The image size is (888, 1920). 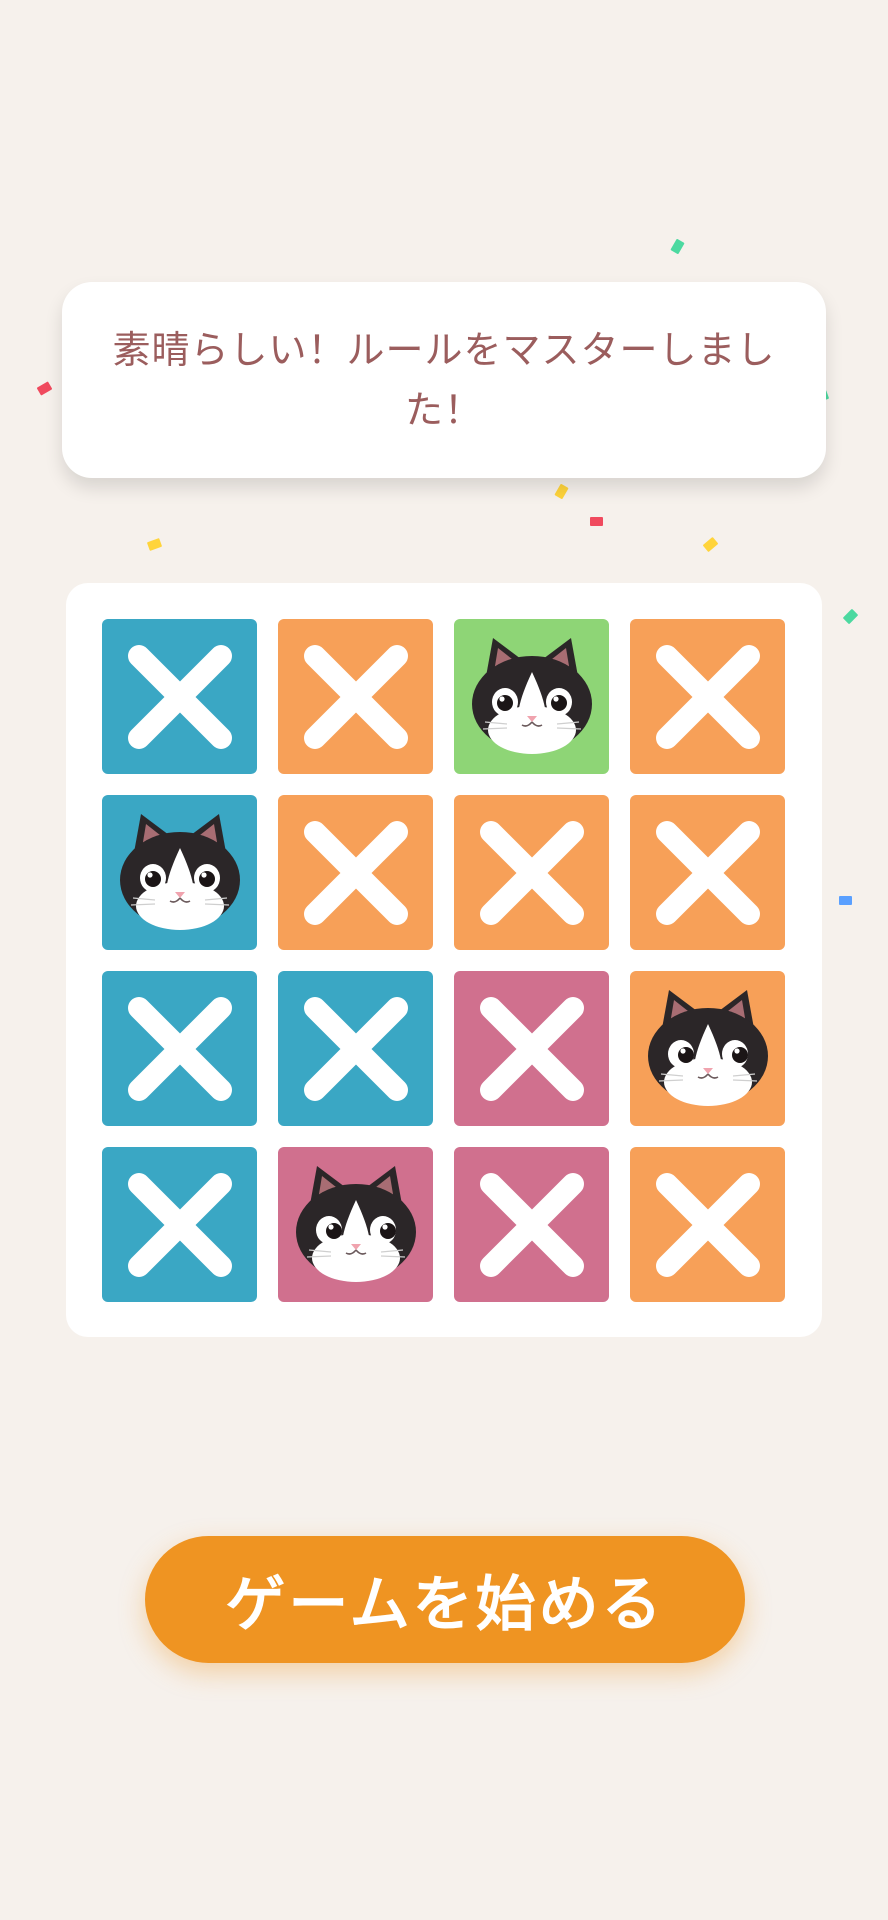 I want to click on success-message: 素晴らしい！ルールをマスターしました！, so click(x=444, y=380).